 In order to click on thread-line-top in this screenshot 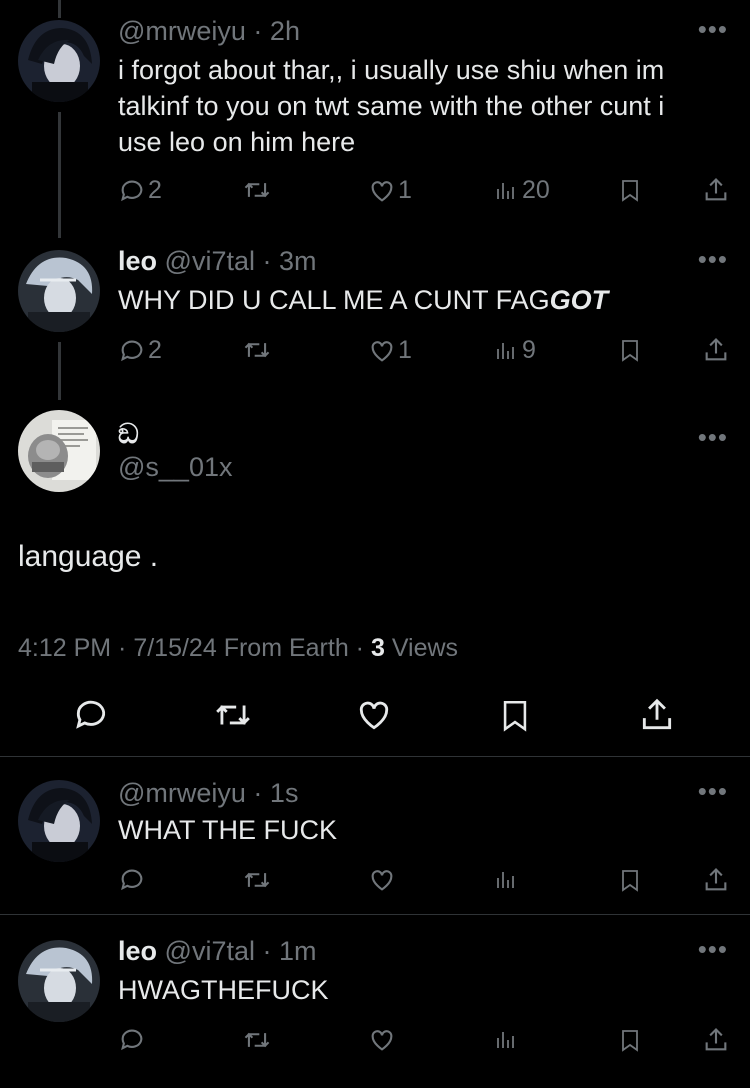, I will do `click(59, 9)`.